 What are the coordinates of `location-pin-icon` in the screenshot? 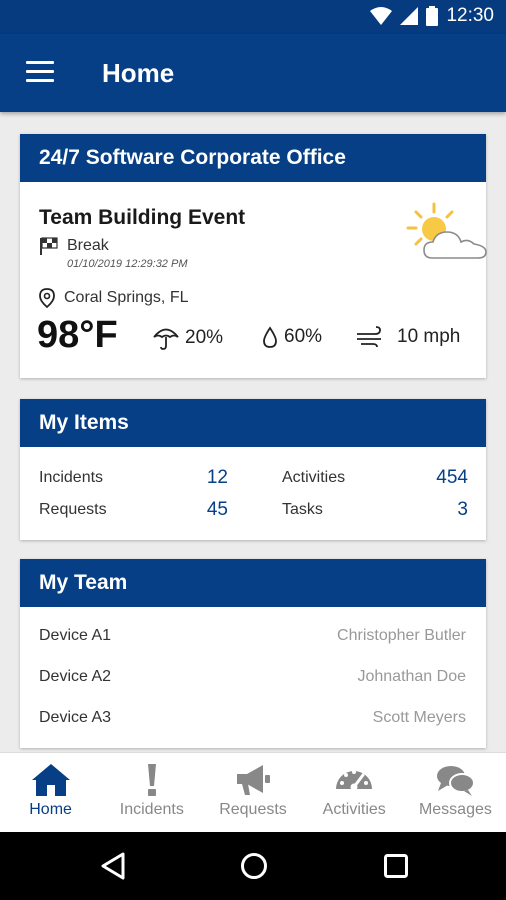 It's located at (47, 298).